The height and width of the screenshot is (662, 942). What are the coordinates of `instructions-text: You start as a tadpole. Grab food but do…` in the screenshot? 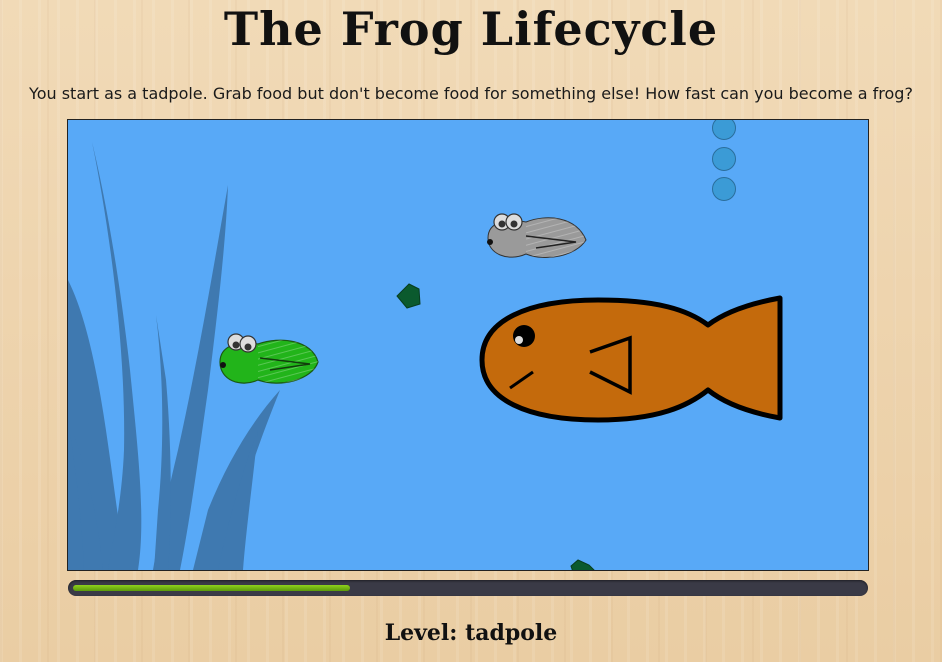 It's located at (471, 93).